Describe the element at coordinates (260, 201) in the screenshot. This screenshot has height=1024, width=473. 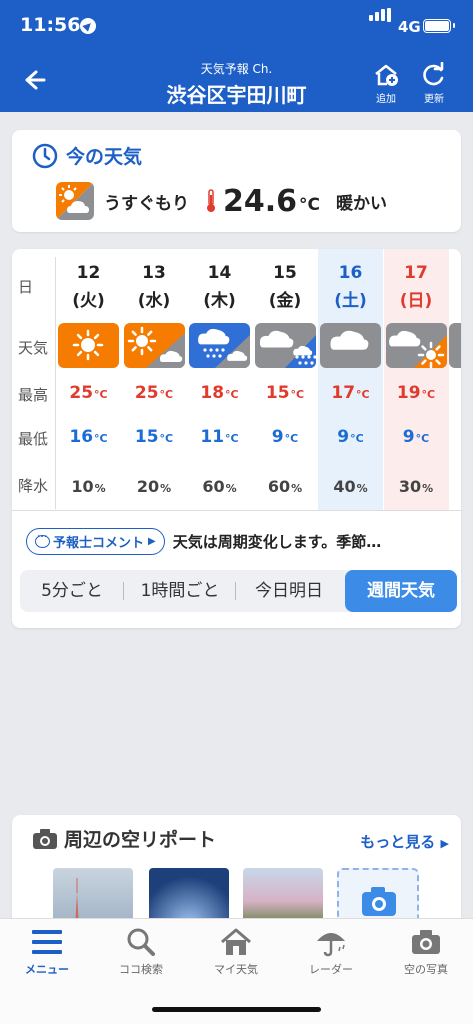
I see `current-temperature: 24.6` at that location.